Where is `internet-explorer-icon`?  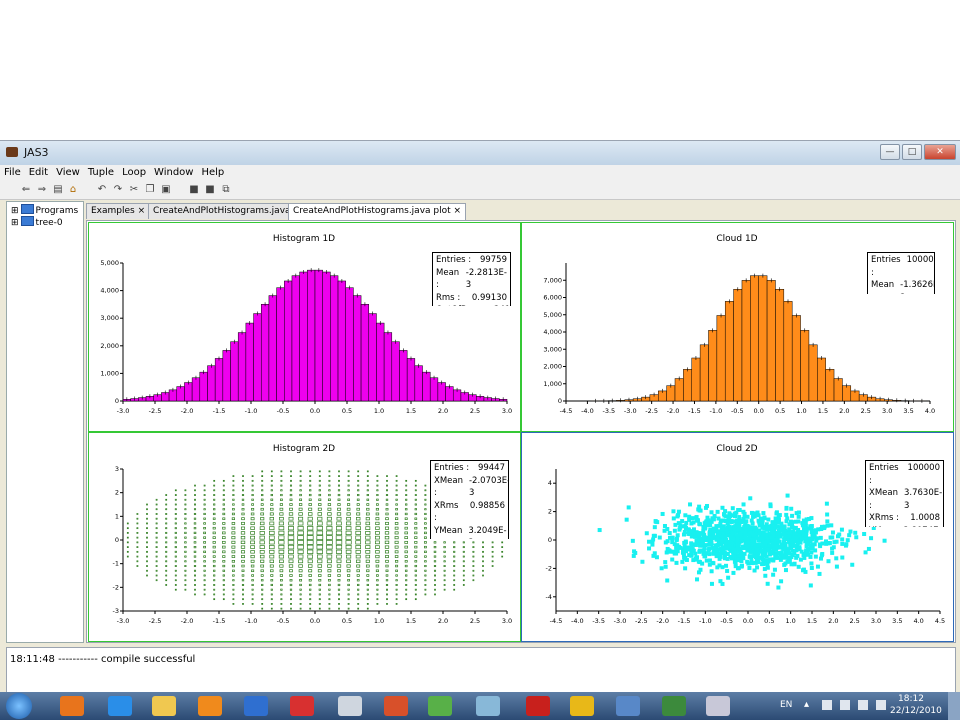
internet-explorer-icon is located at coordinates (120, 706).